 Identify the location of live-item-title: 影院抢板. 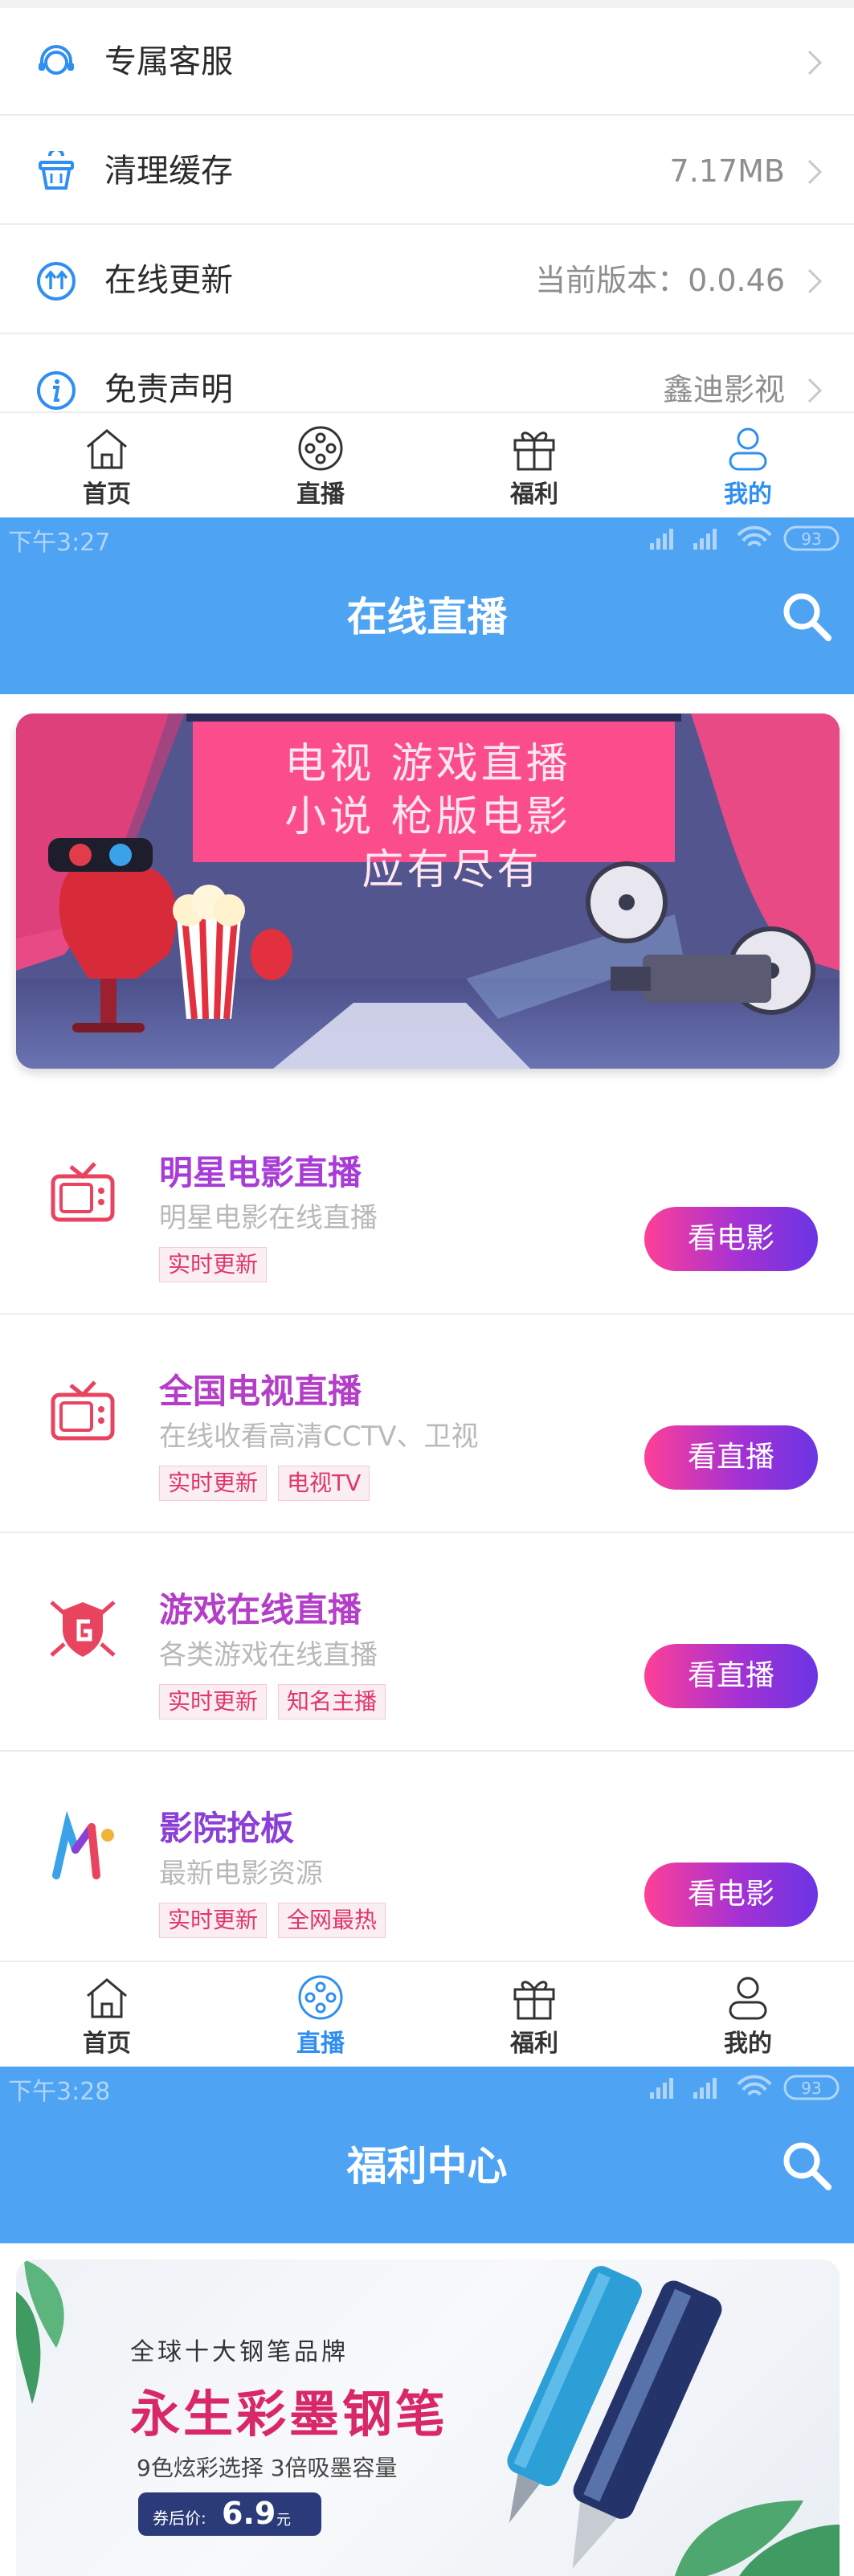
(227, 1828).